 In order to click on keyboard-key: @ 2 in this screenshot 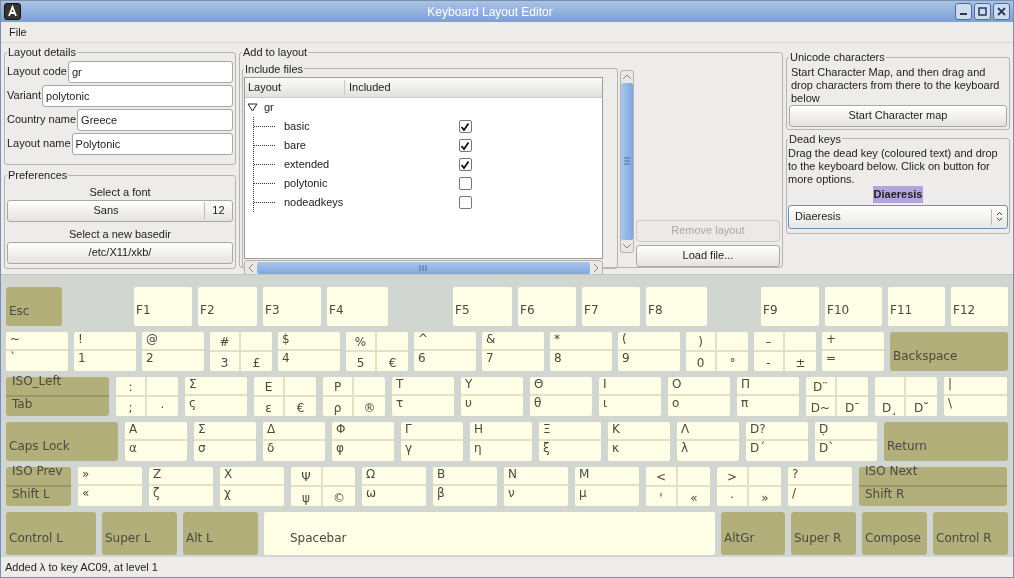, I will do `click(173, 351)`.